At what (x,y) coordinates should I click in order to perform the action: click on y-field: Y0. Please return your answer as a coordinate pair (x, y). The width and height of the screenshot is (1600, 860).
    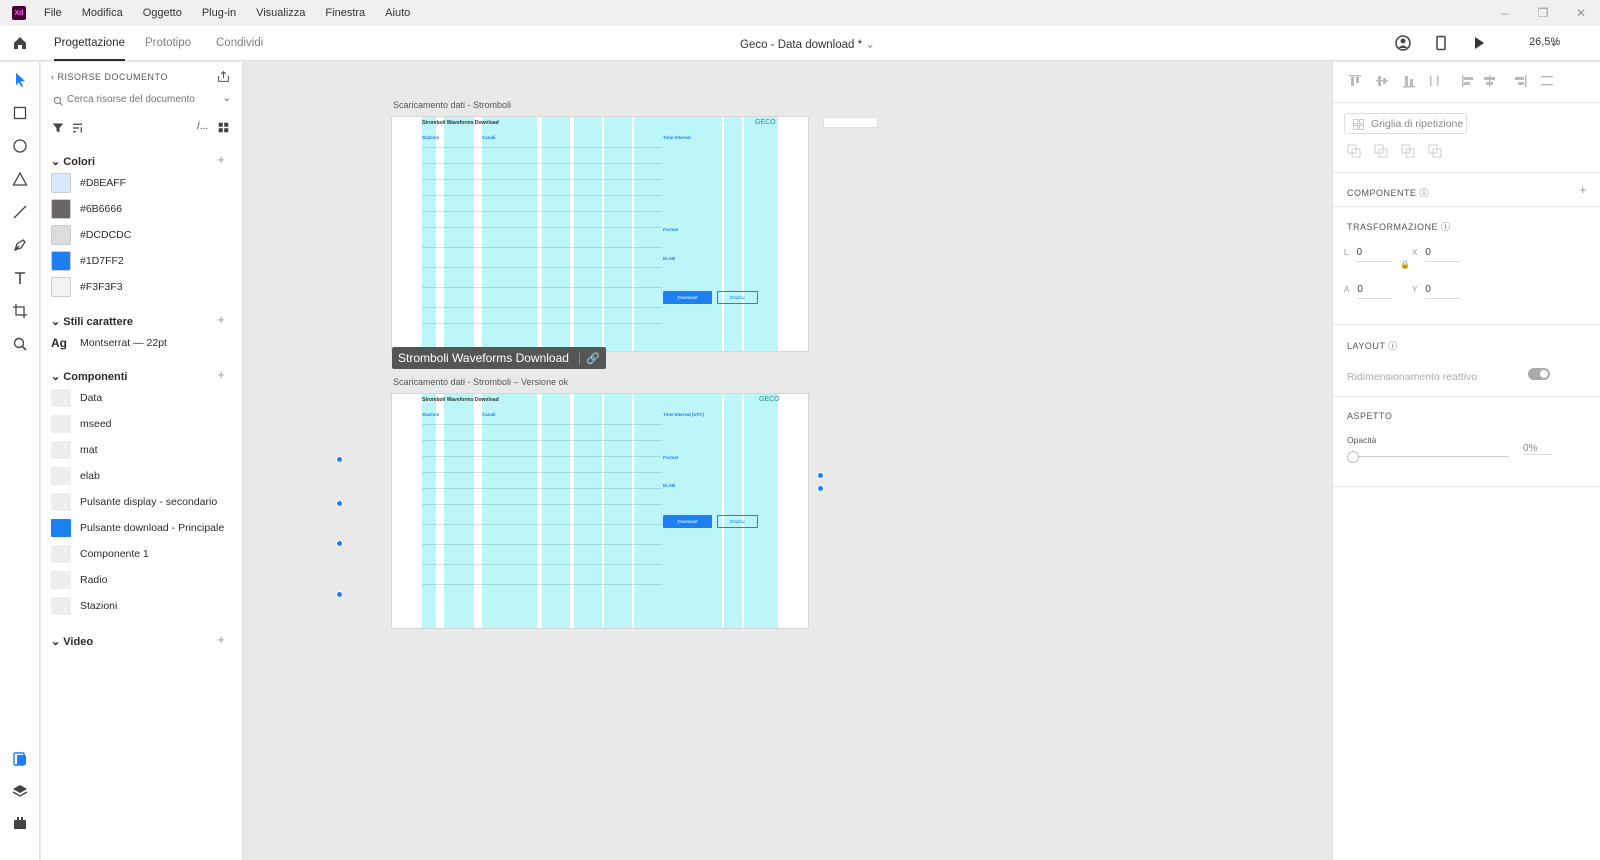
    Looking at the image, I should click on (1437, 291).